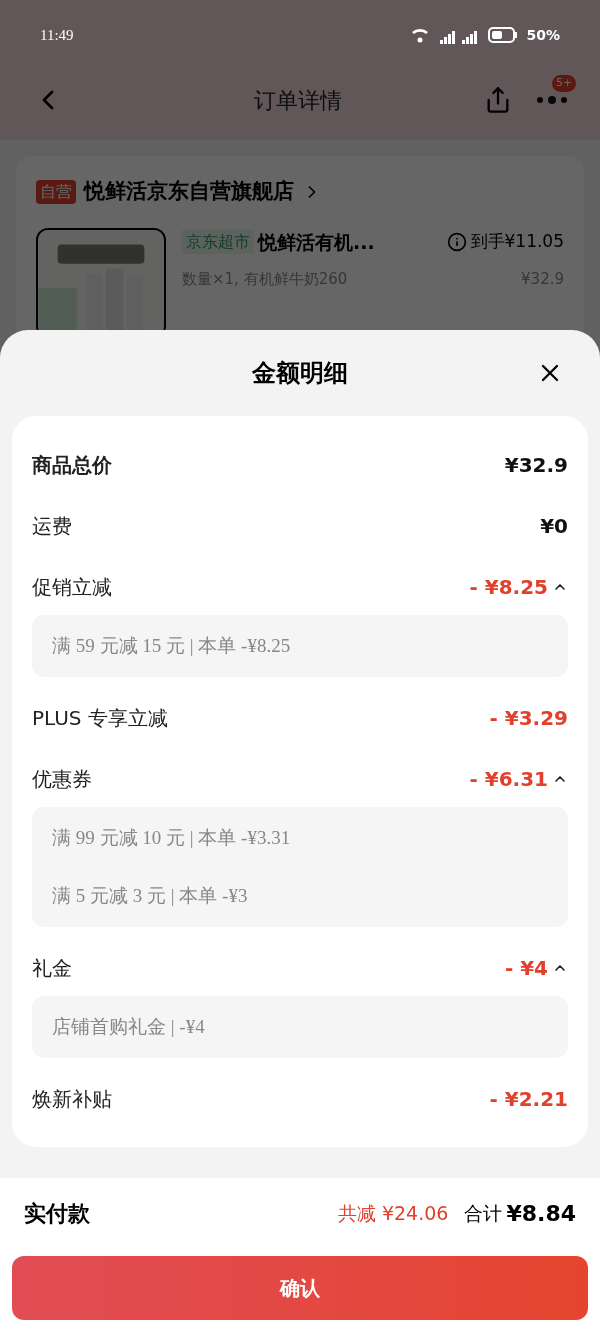 Image resolution: width=600 pixels, height=1332 pixels. I want to click on total-label: 合计, so click(483, 1213).